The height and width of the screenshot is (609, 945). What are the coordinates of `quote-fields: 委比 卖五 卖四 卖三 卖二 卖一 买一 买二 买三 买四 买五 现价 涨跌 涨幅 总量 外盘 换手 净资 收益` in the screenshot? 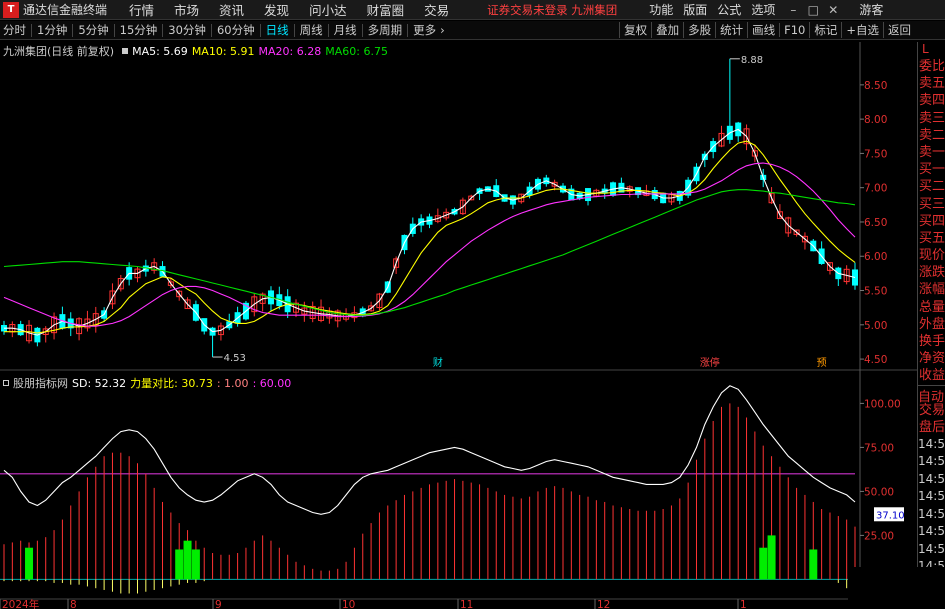 It's located at (931, 221).